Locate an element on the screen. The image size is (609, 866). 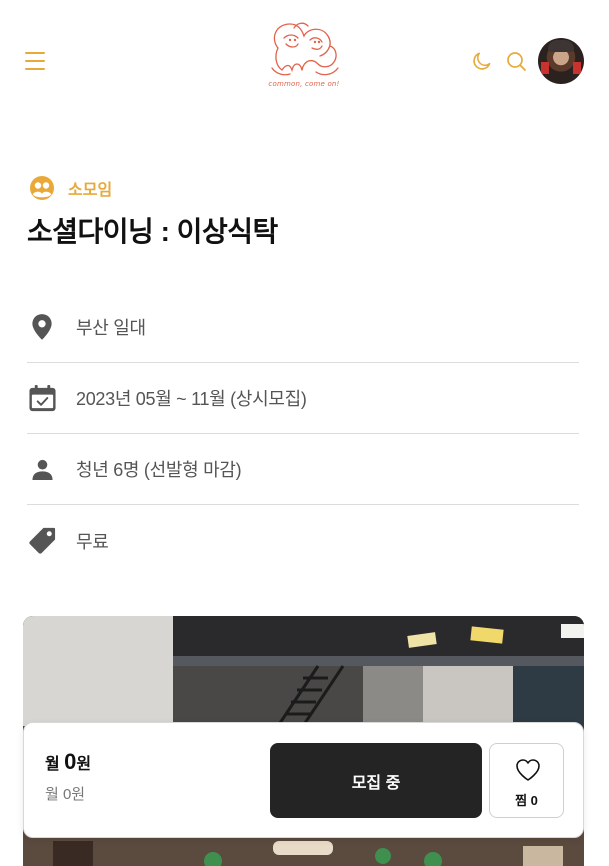
search-icon is located at coordinates (516, 61).